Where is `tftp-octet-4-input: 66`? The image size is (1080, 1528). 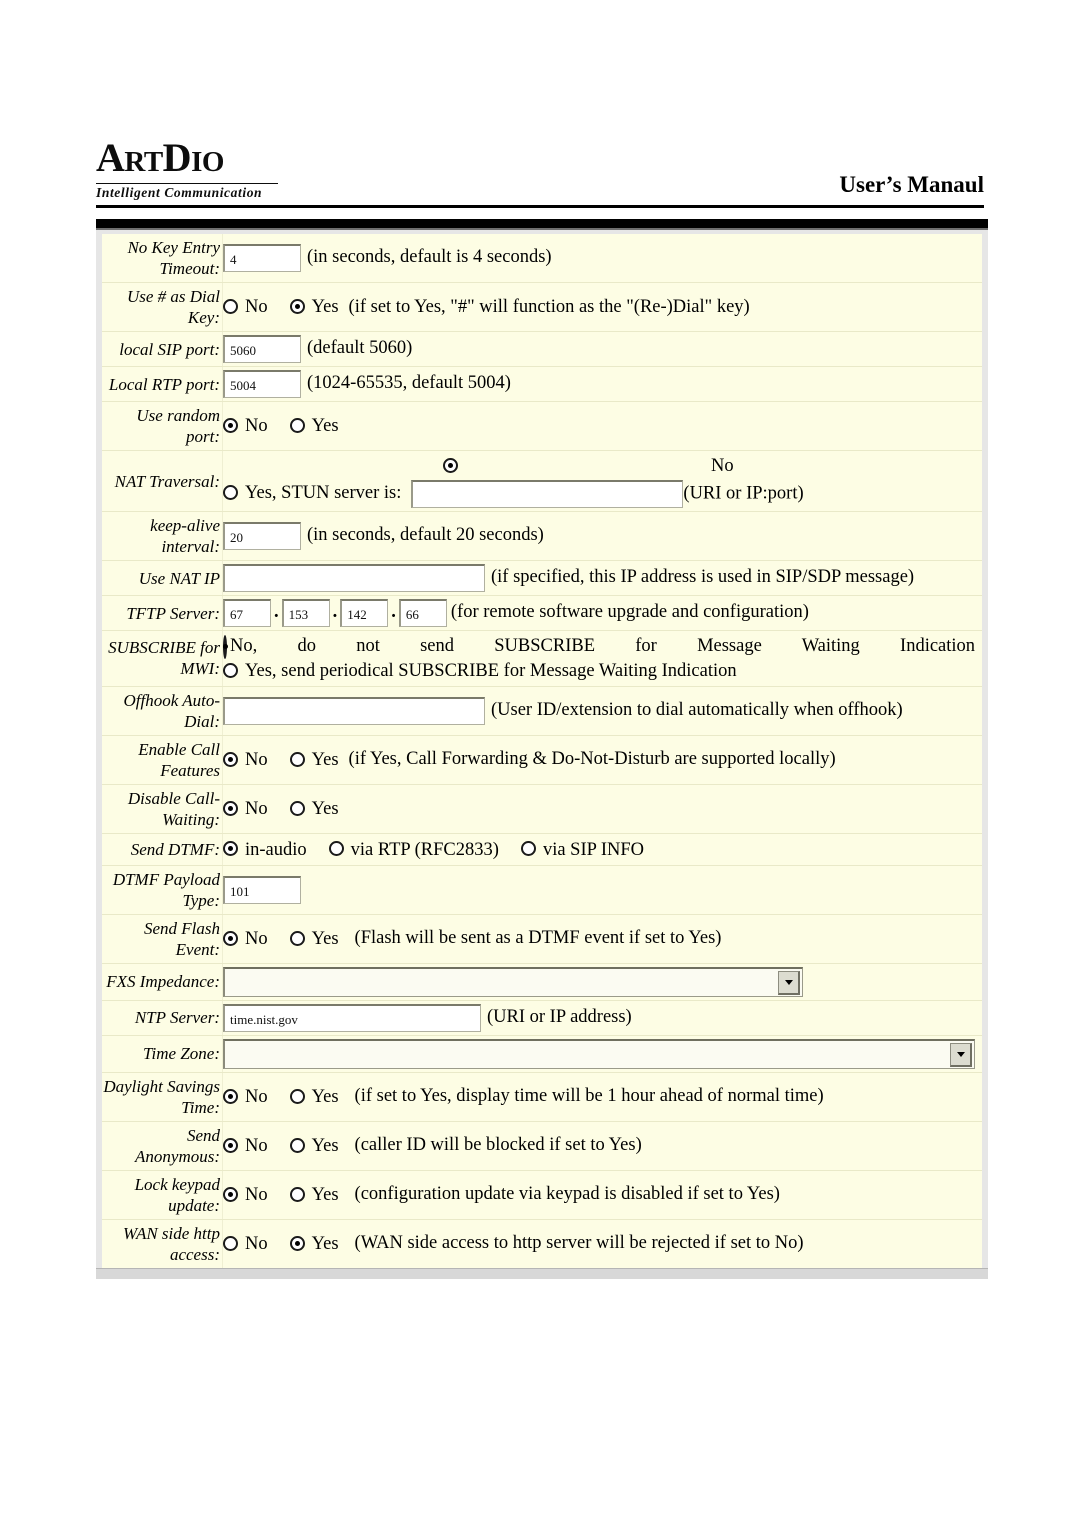
tftp-octet-4-input: 66 is located at coordinates (422, 613).